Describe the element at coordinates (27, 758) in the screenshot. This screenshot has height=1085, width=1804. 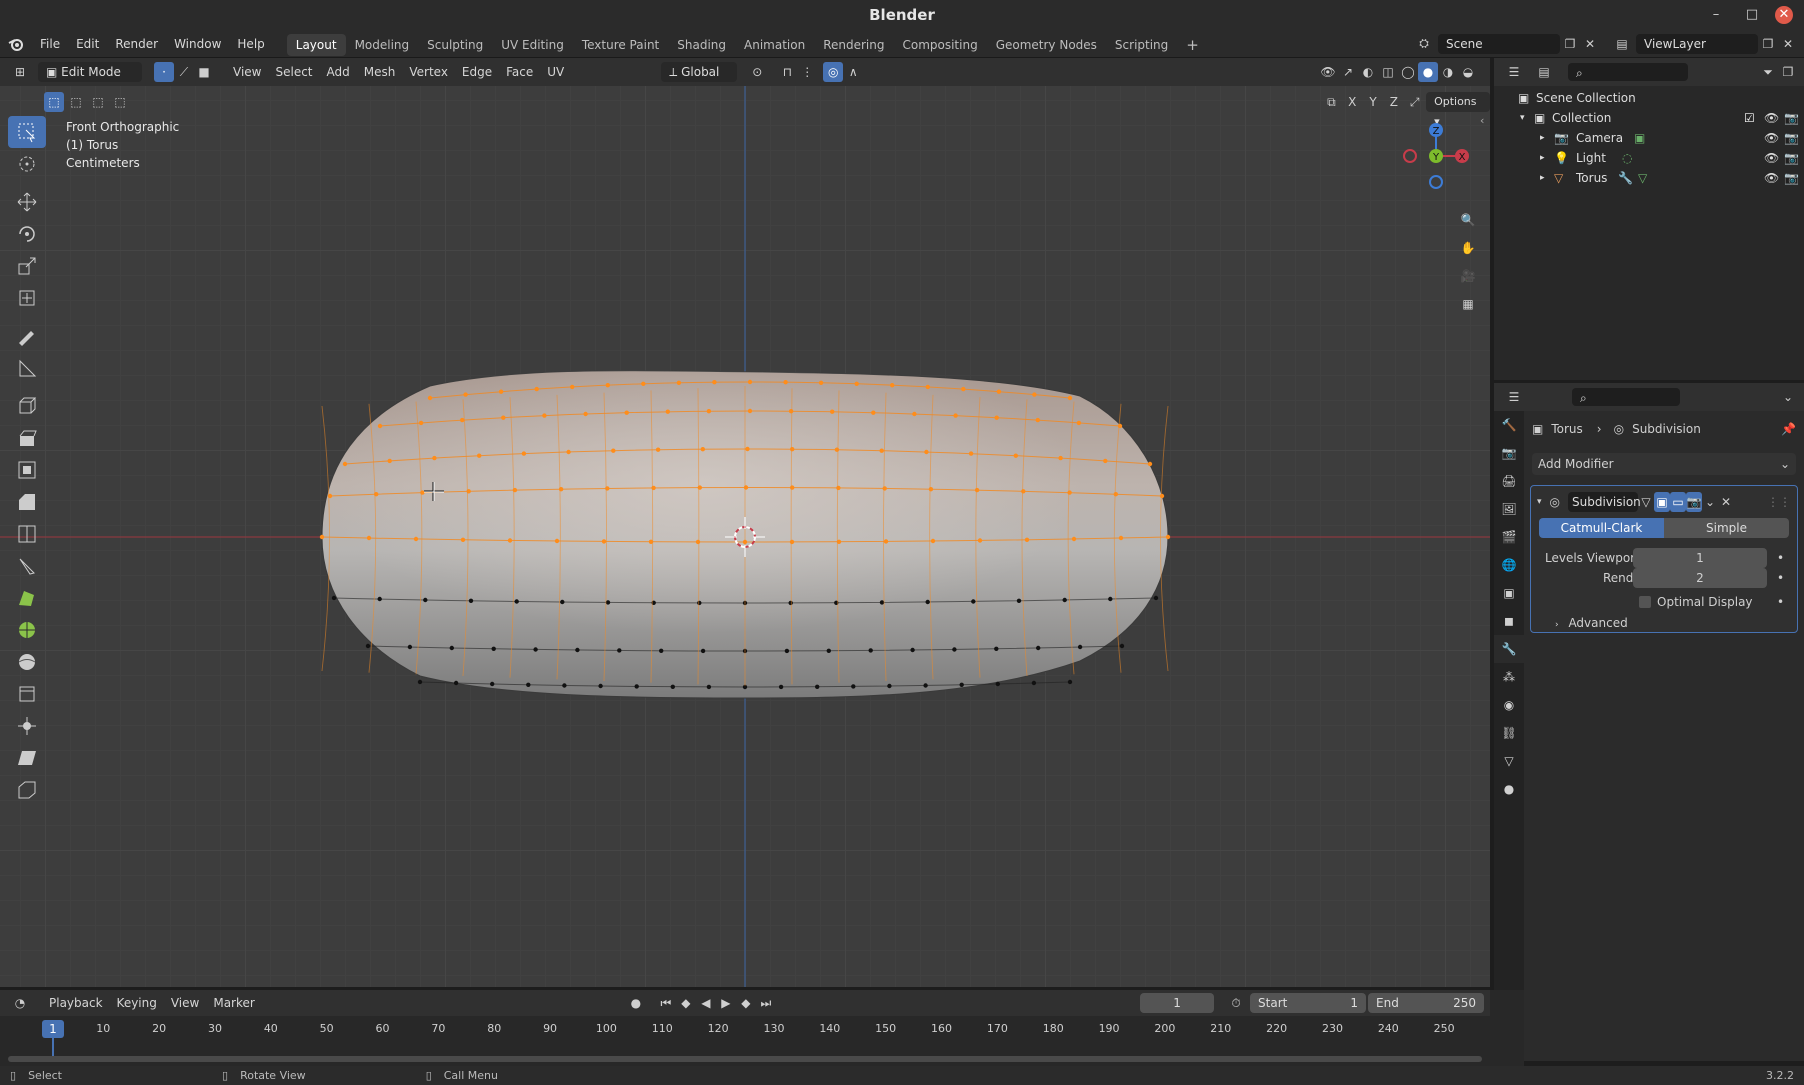
I see `shear-tool-icon` at that location.